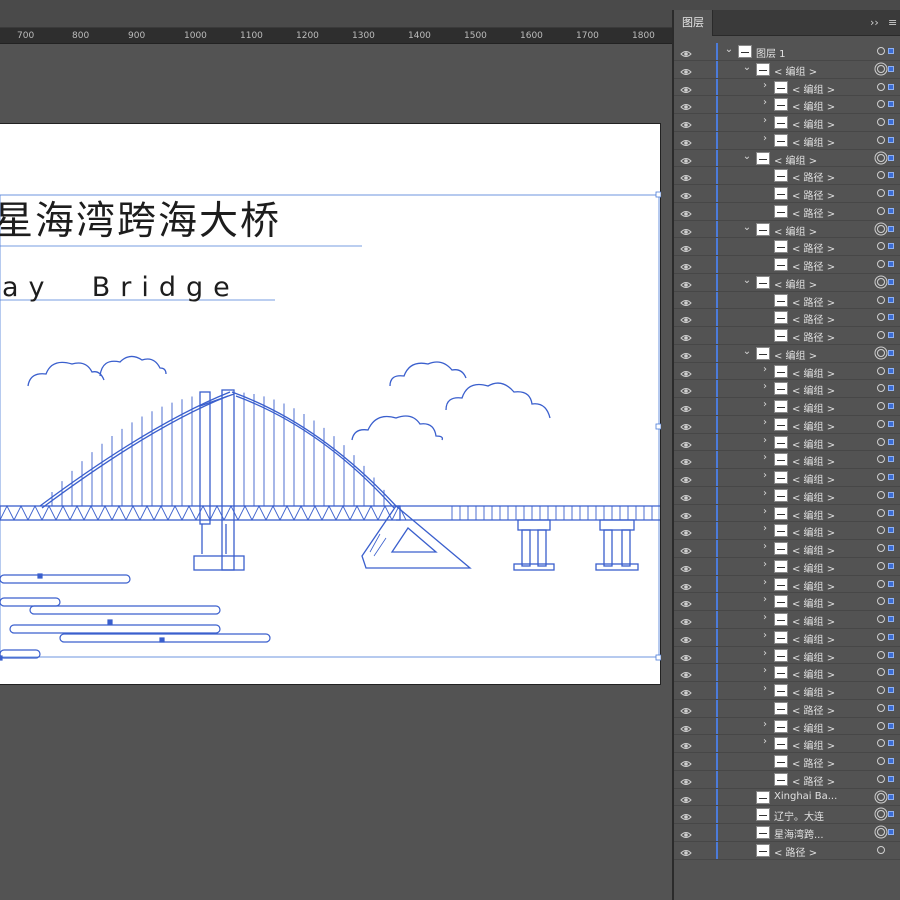 This screenshot has height=900, width=900. I want to click on layer-row: ⌄ < 编组 >, so click(787, 69).